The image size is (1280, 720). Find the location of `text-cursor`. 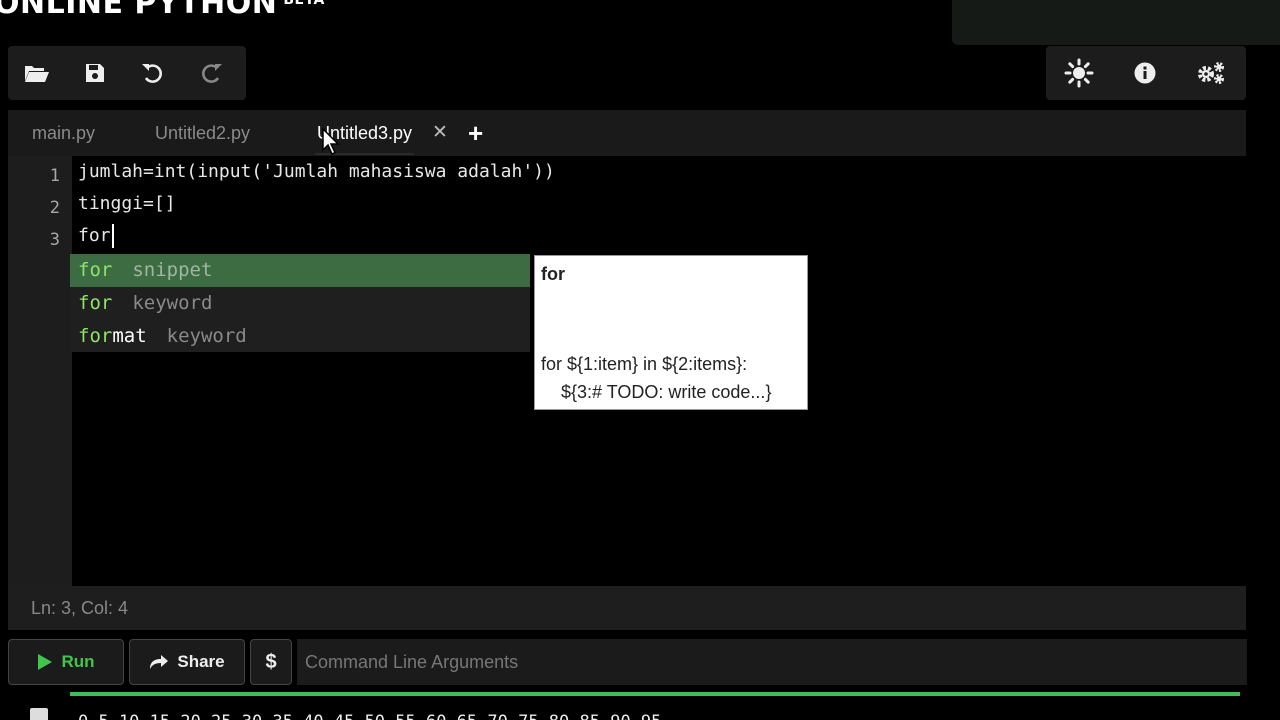

text-cursor is located at coordinates (112, 236).